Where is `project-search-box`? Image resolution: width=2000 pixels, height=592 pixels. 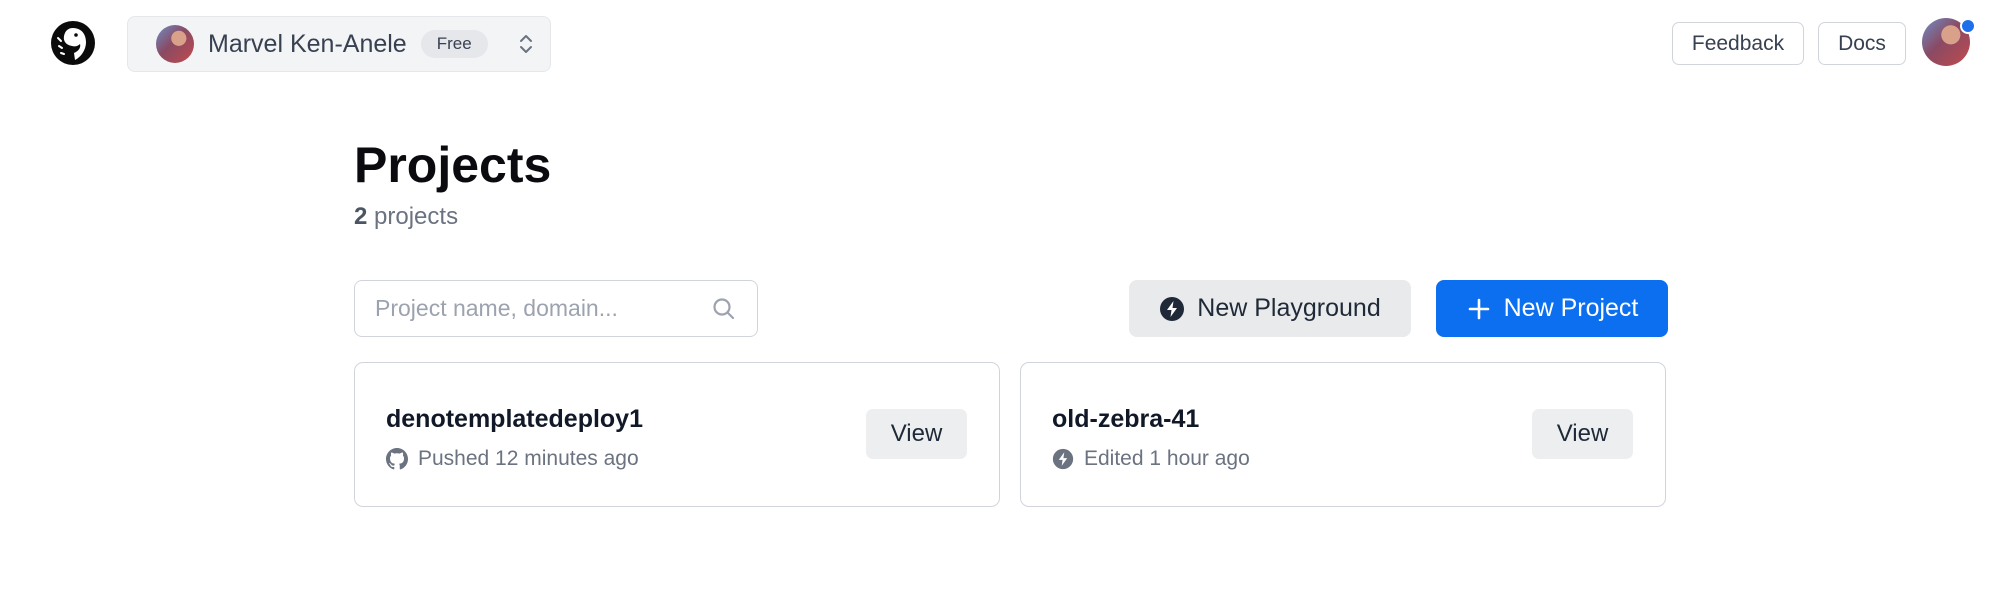 project-search-box is located at coordinates (556, 308).